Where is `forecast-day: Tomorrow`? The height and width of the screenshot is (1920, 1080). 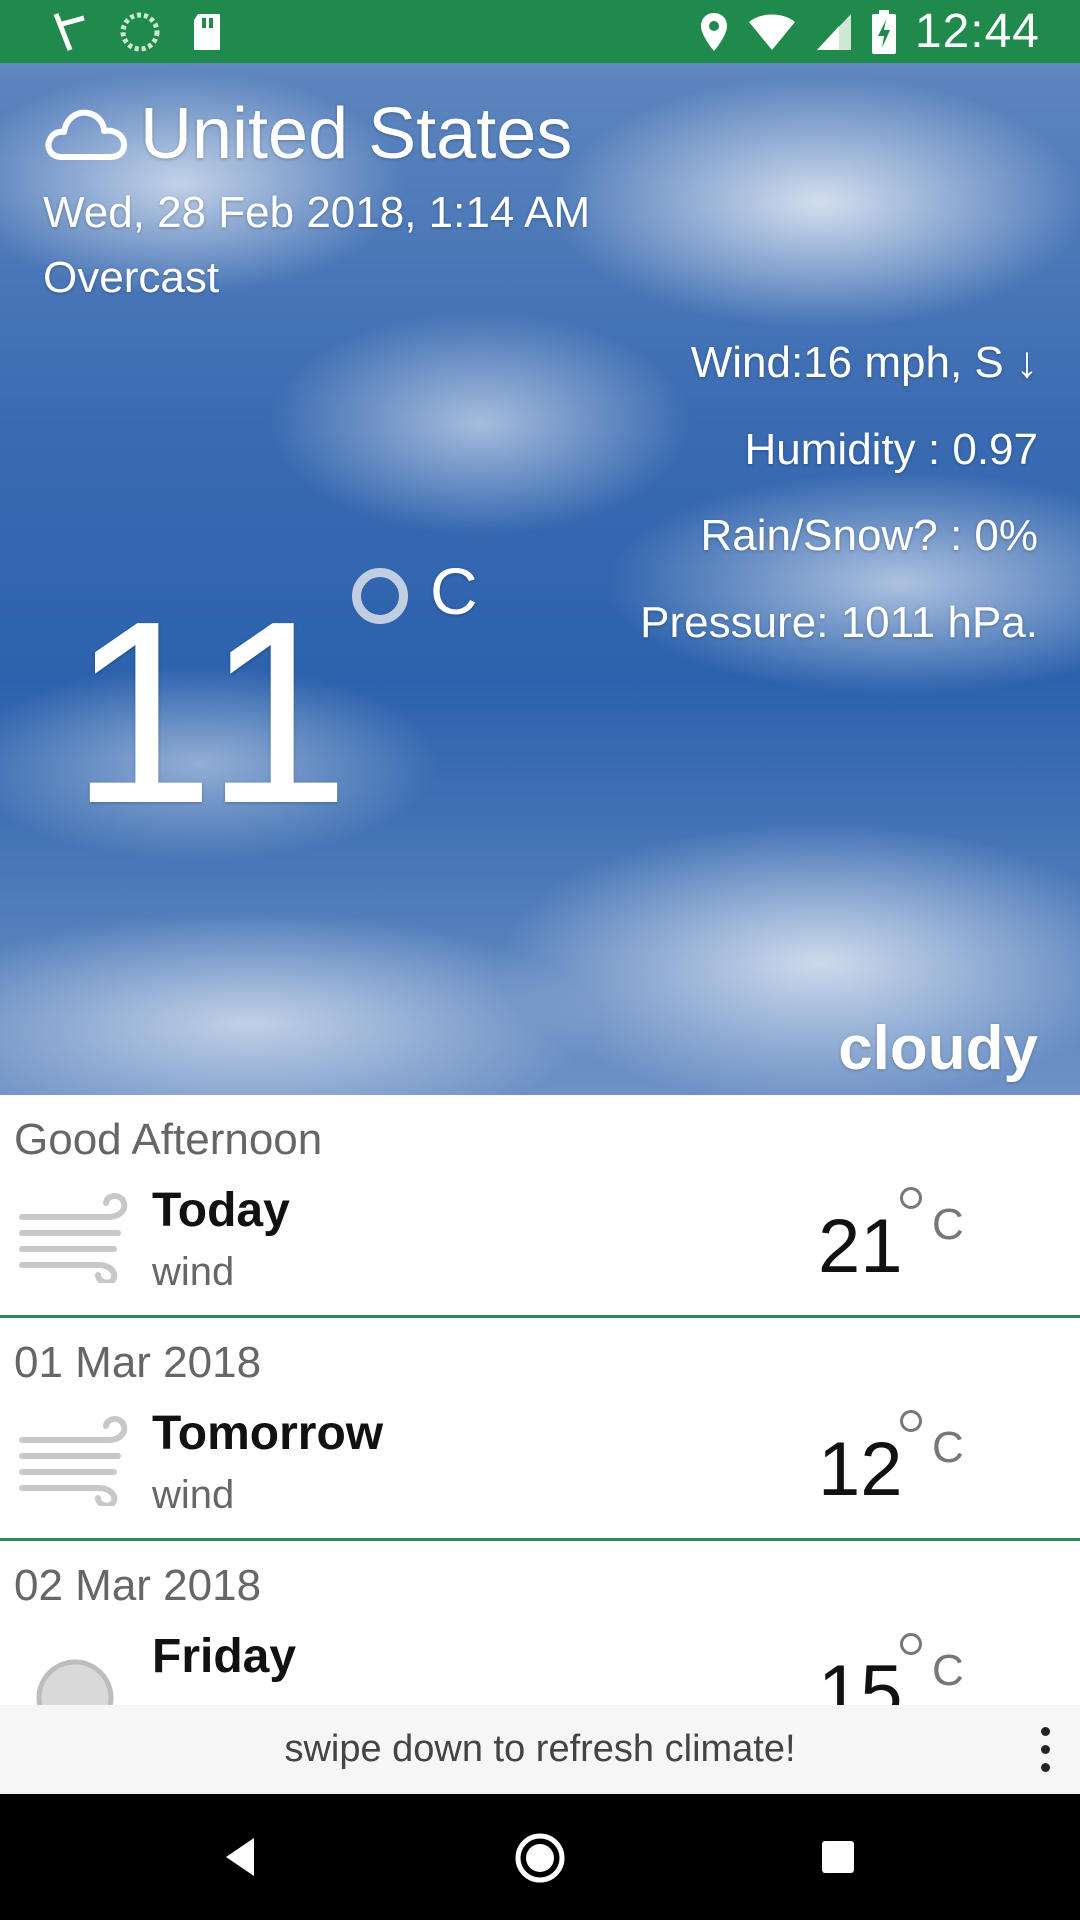 forecast-day: Tomorrow is located at coordinates (268, 1433).